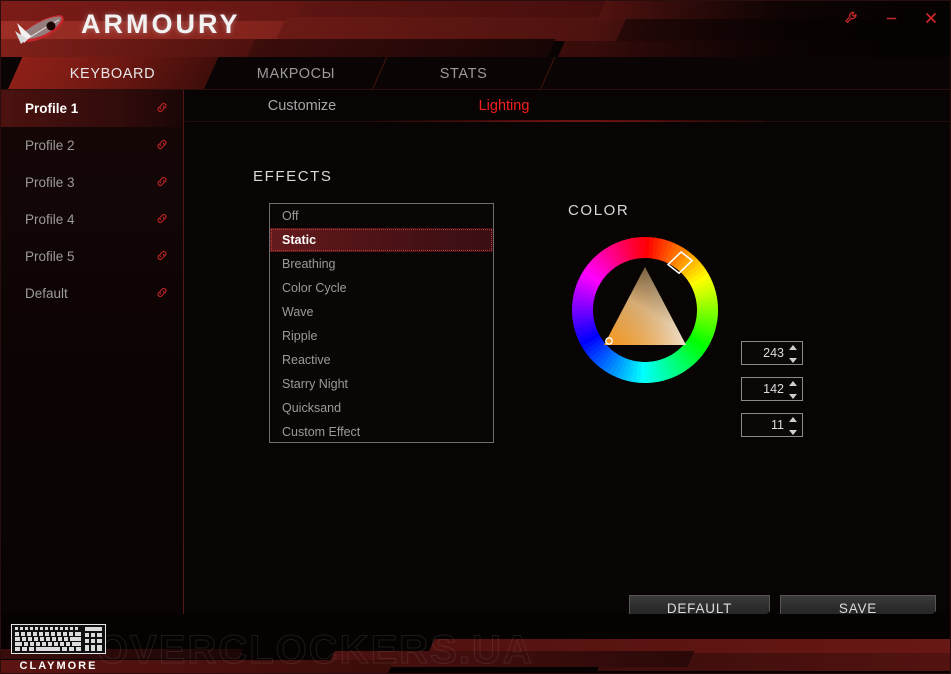 This screenshot has height=674, width=951. I want to click on green-value-text: 142, so click(773, 389).